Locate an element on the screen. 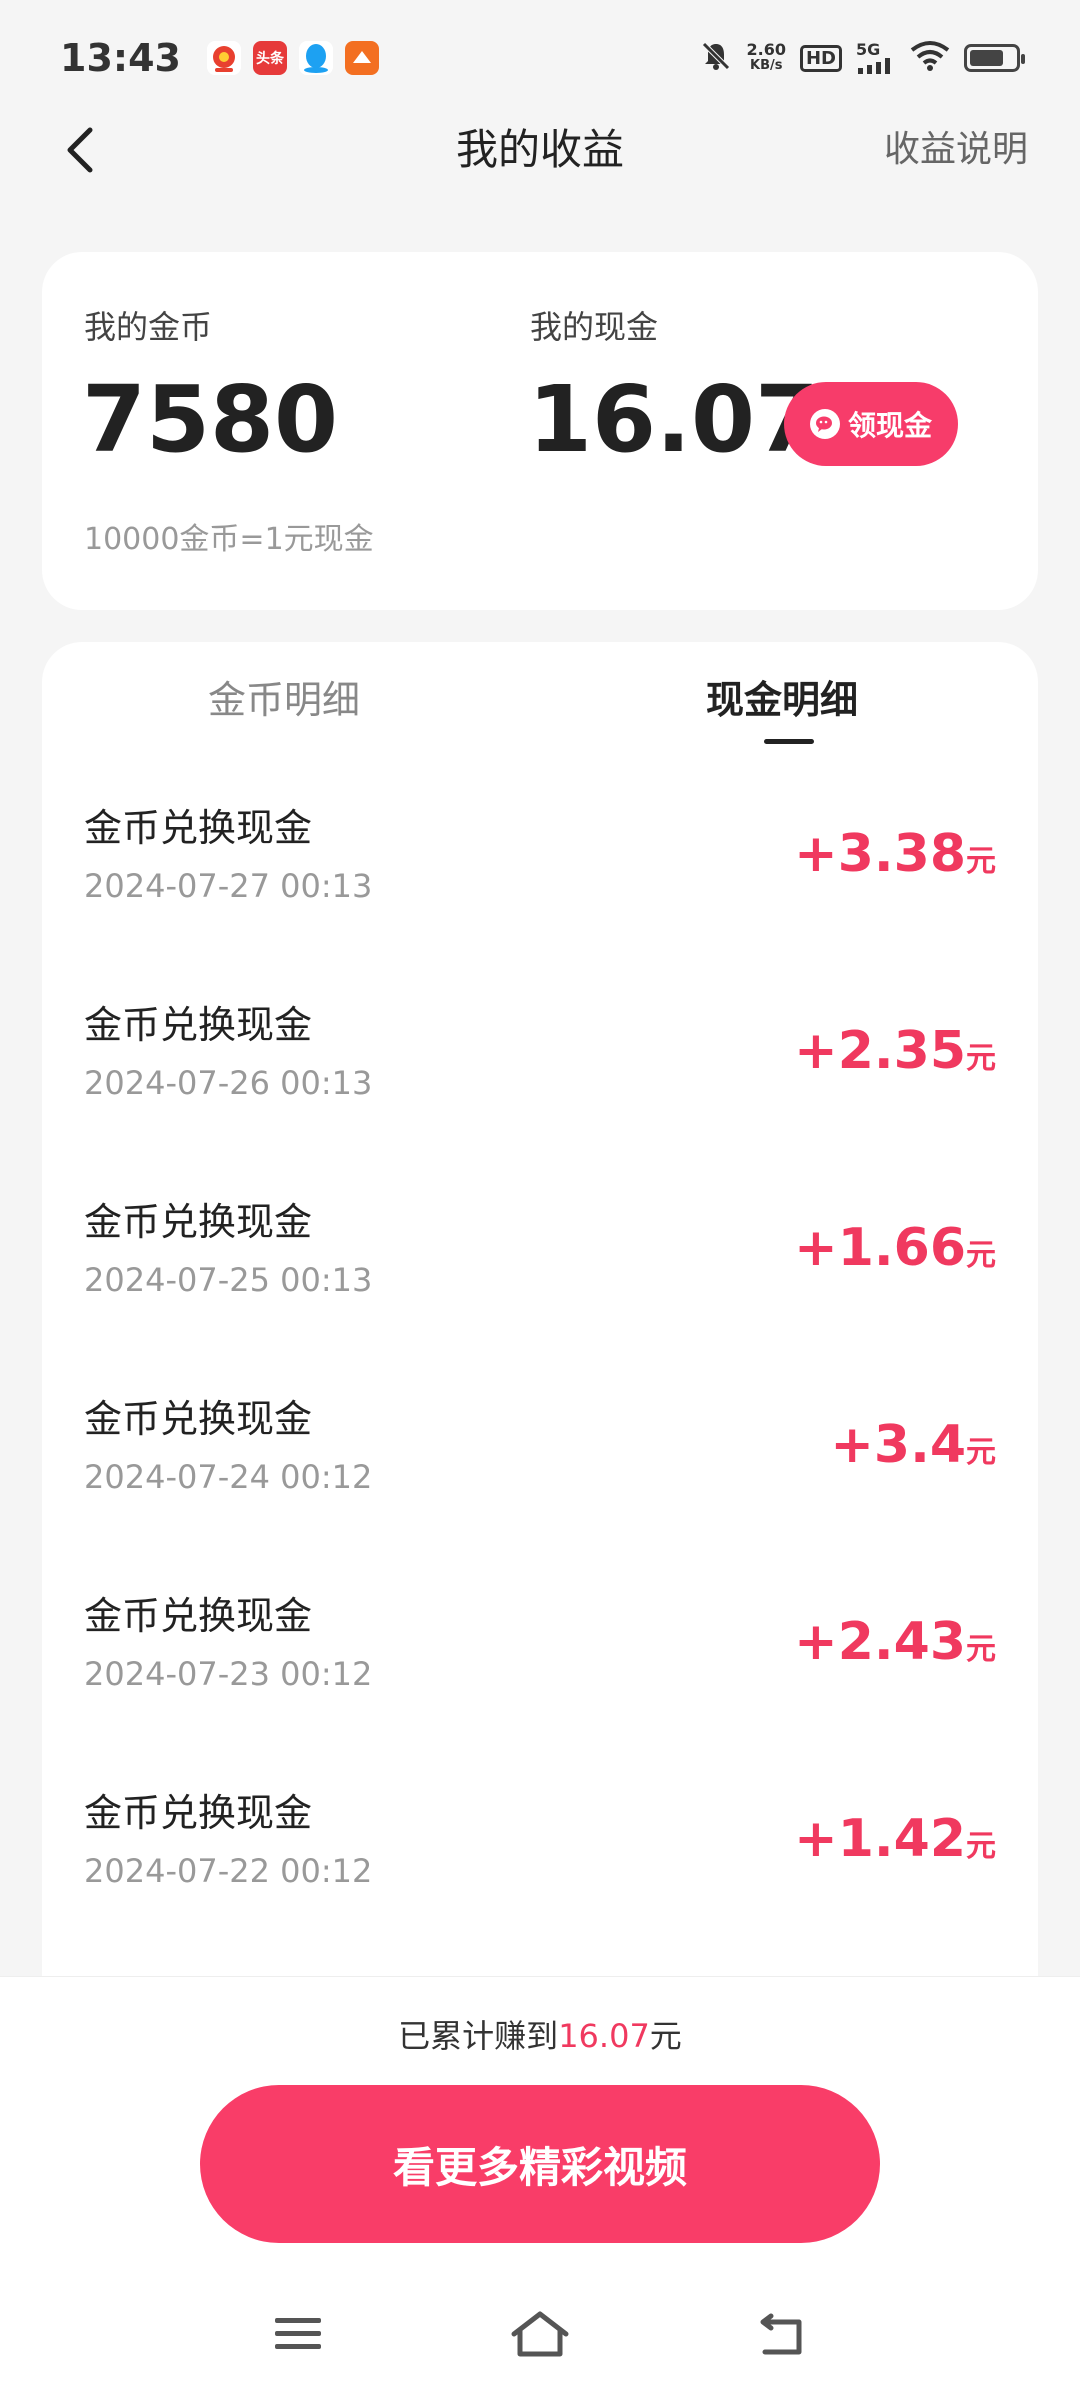 The width and height of the screenshot is (1080, 2400). network-speed: 2.60 KB/s is located at coordinates (766, 58).